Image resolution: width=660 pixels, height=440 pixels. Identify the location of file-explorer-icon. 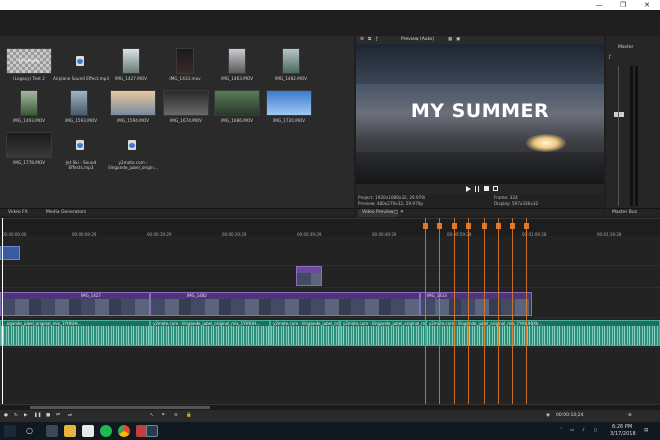
(70, 431).